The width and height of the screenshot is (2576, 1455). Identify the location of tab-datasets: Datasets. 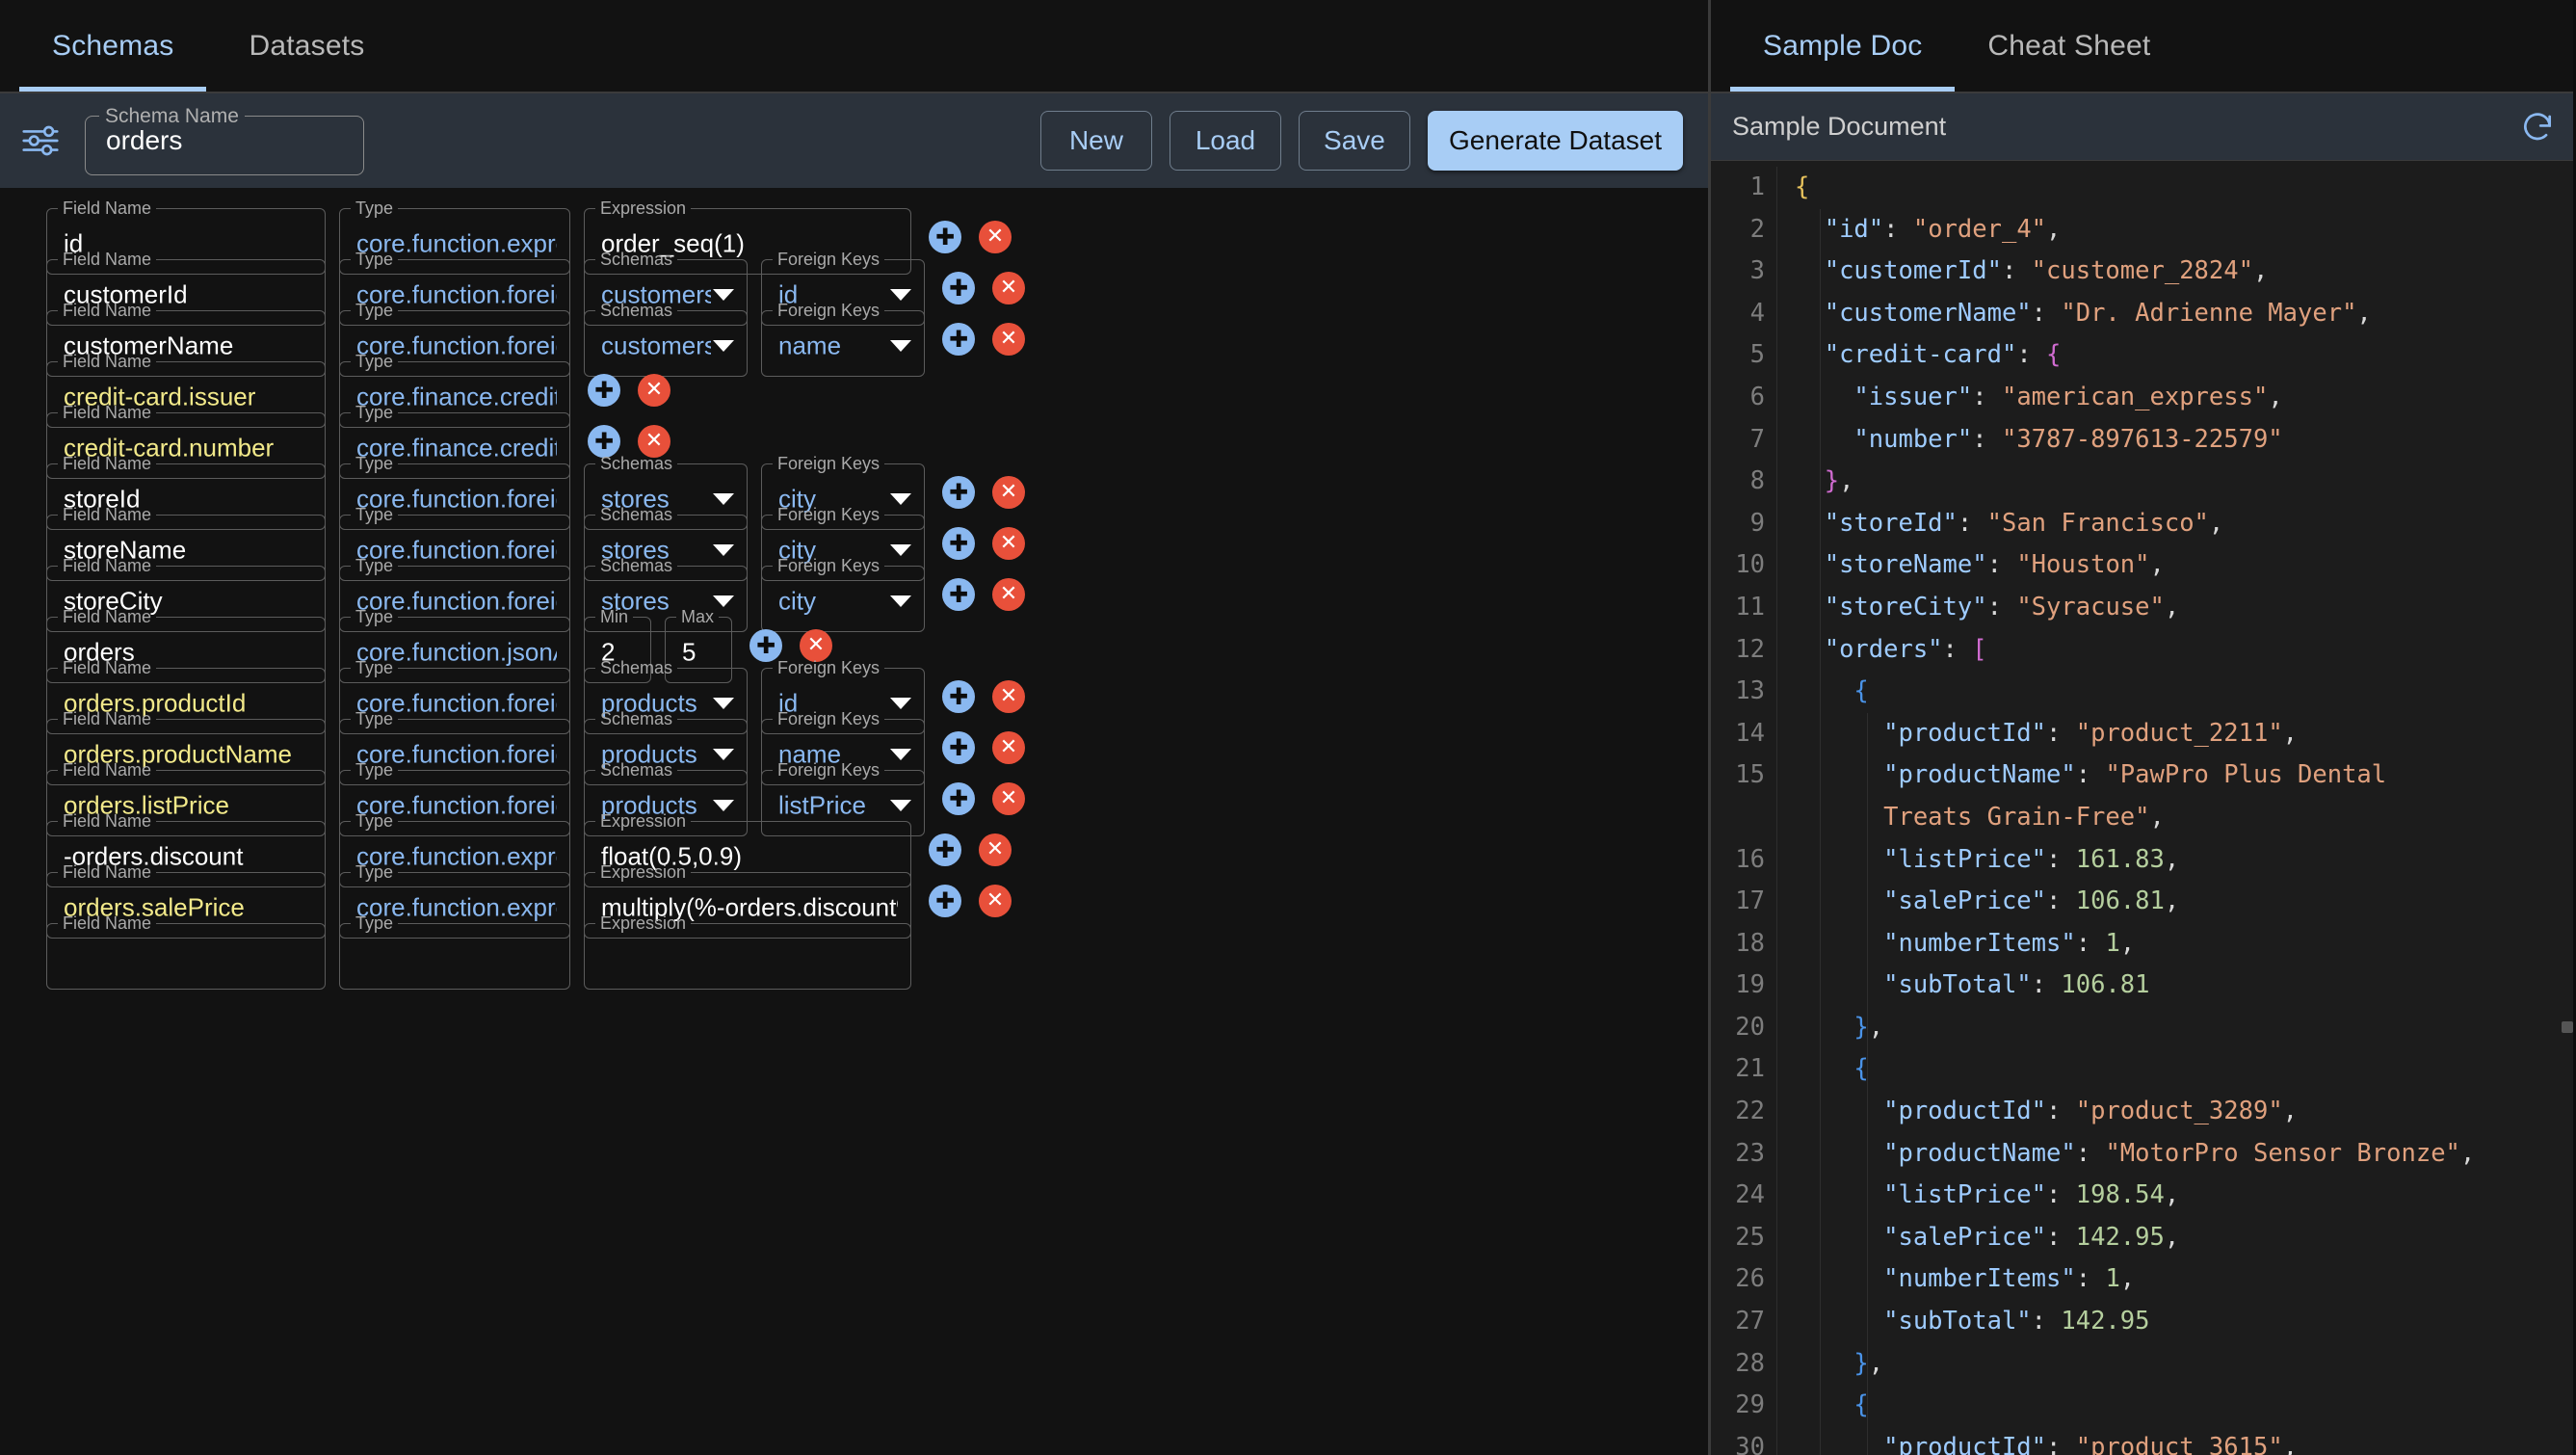
(307, 46).